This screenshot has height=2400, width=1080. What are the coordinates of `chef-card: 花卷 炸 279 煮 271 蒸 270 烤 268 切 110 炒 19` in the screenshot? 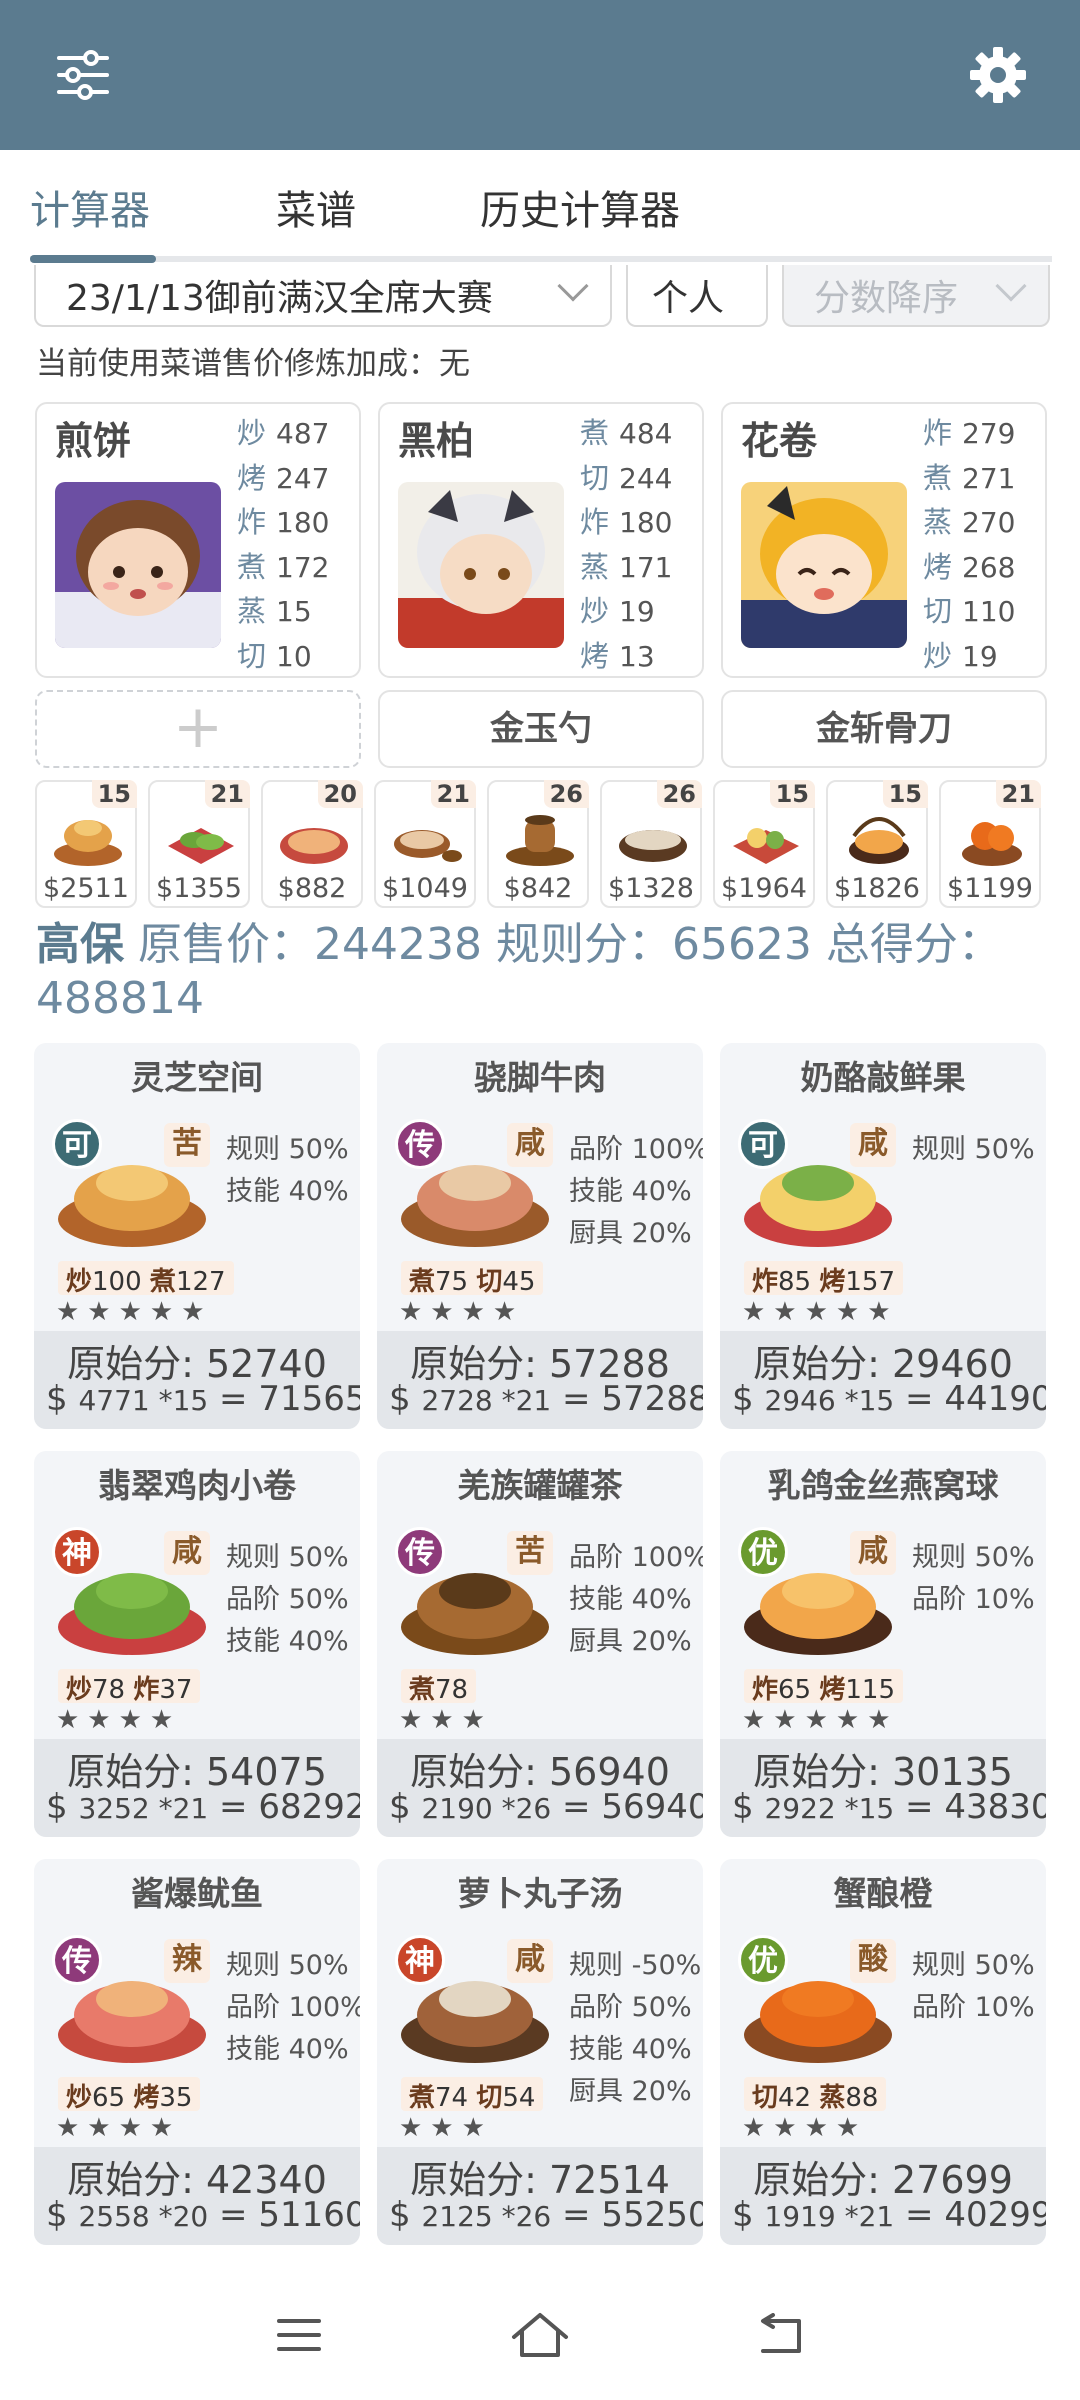 It's located at (884, 540).